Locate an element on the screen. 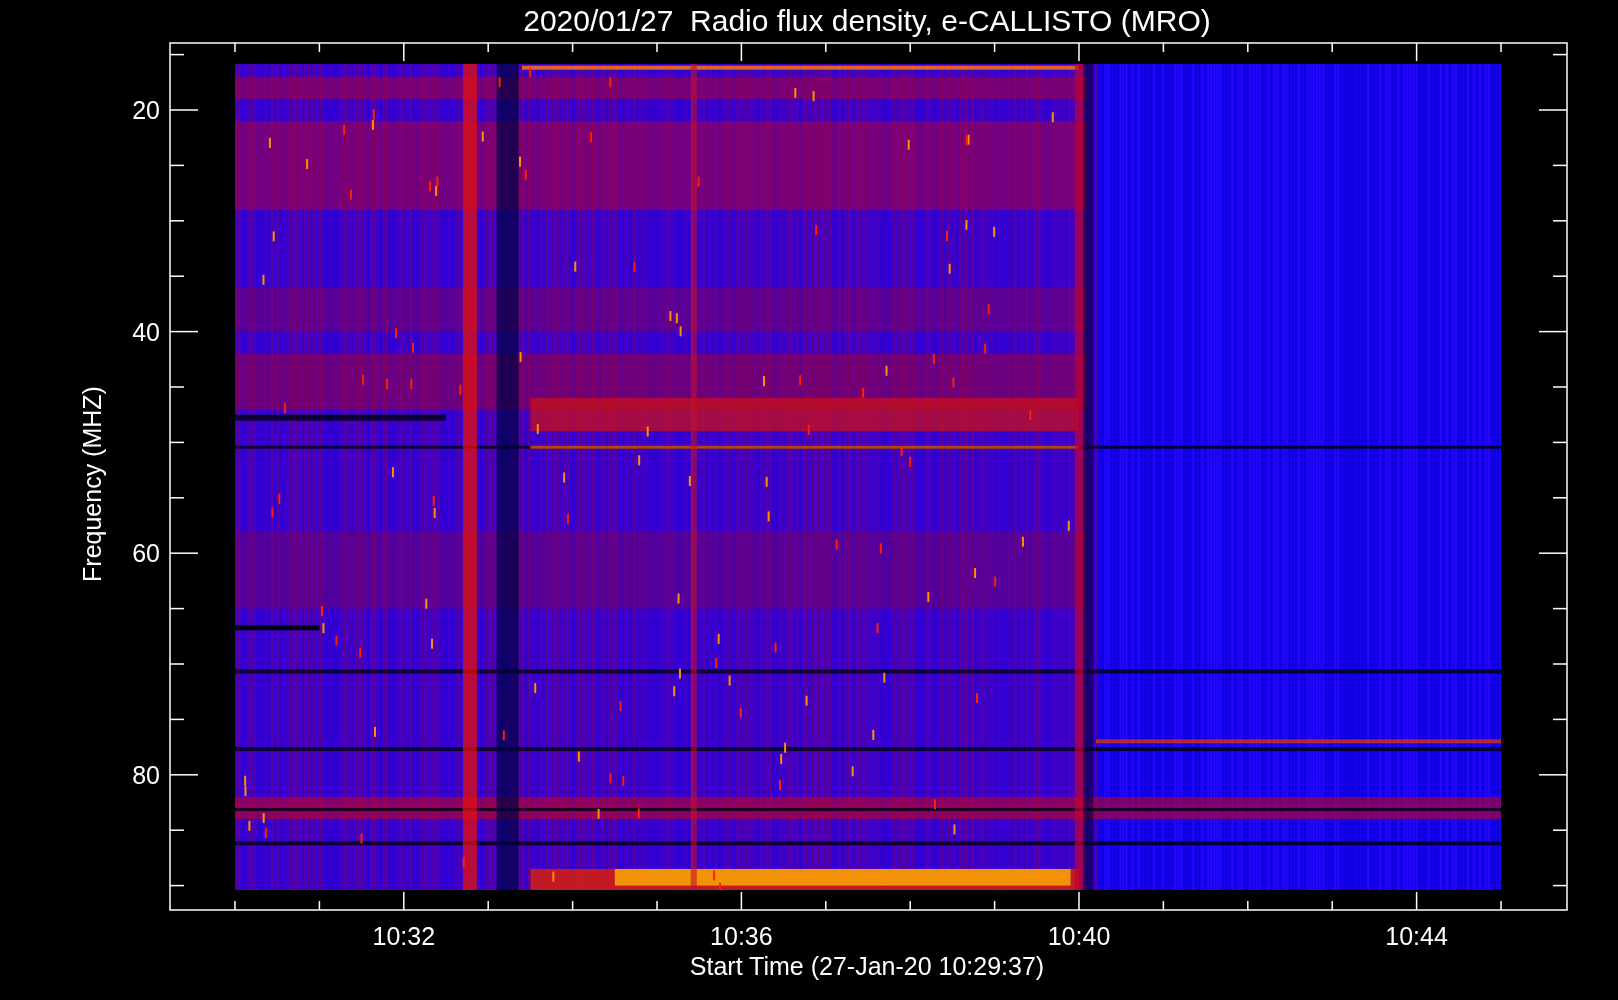 The width and height of the screenshot is (1618, 1000). x-tick-label: 10:40 is located at coordinates (1079, 936).